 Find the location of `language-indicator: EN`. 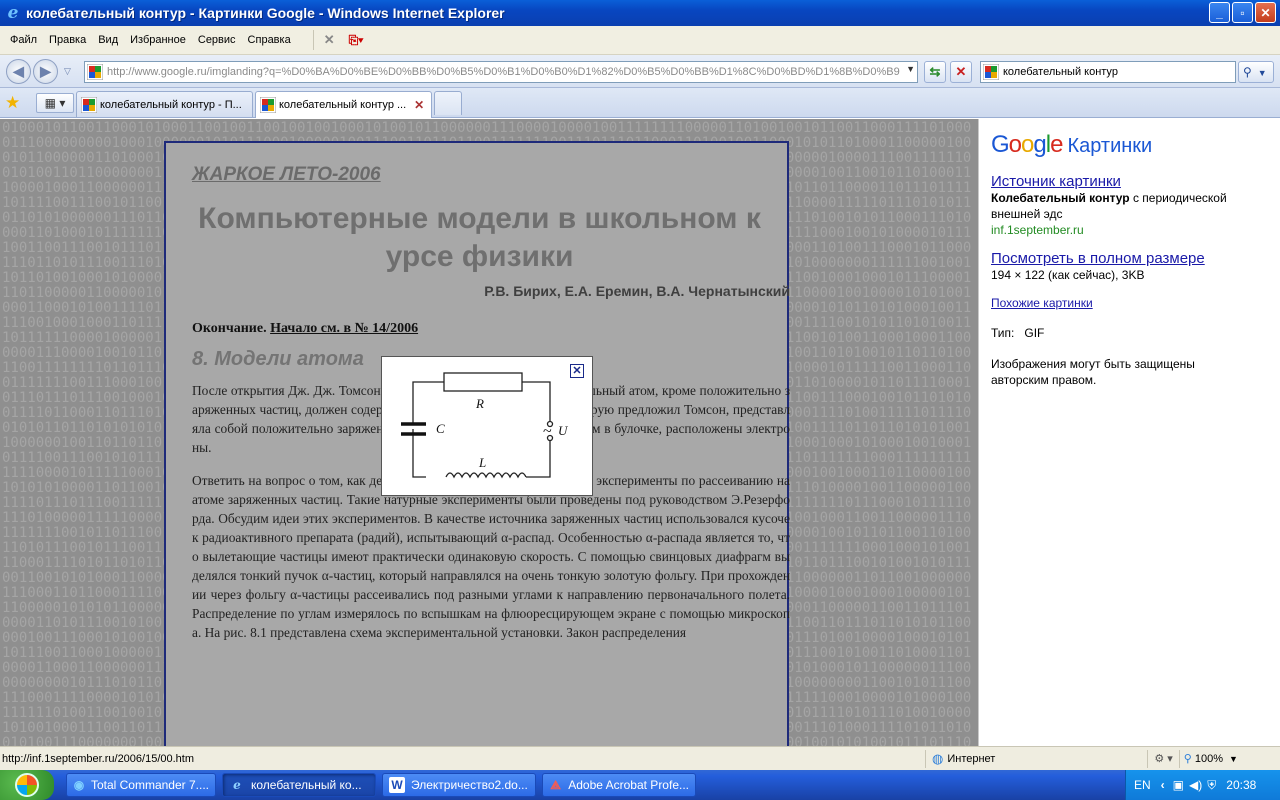

language-indicator: EN is located at coordinates (1142, 785).